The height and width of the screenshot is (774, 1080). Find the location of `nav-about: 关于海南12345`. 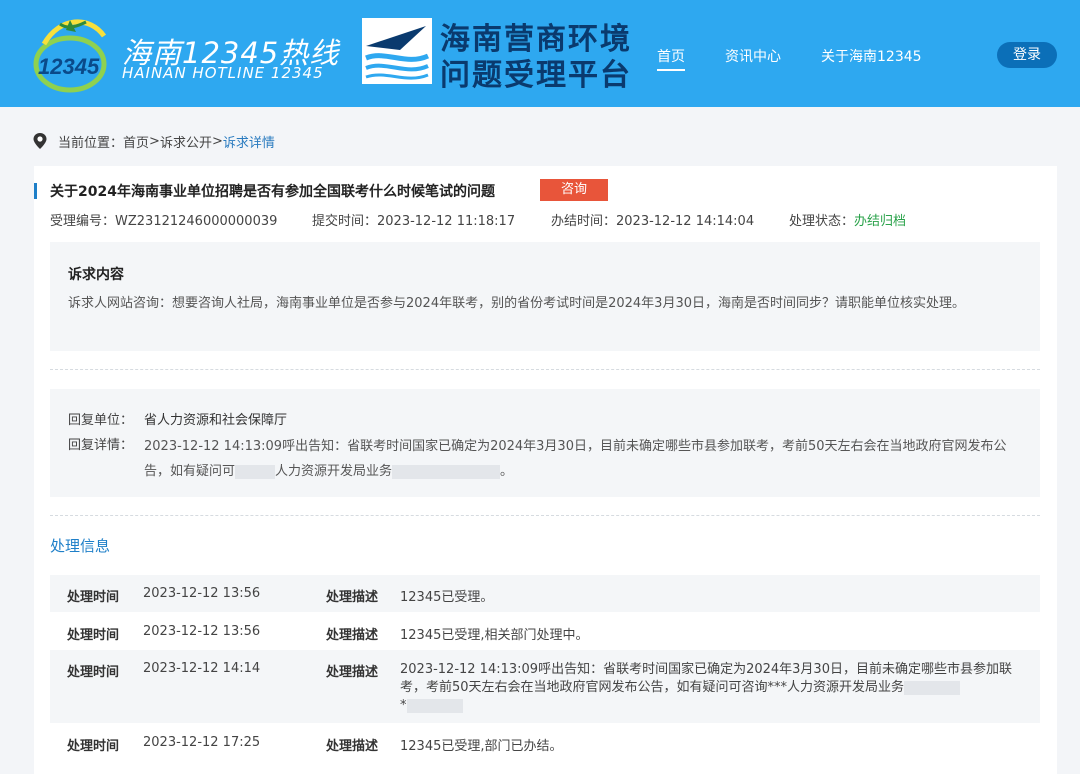

nav-about: 关于海南12345 is located at coordinates (871, 56).